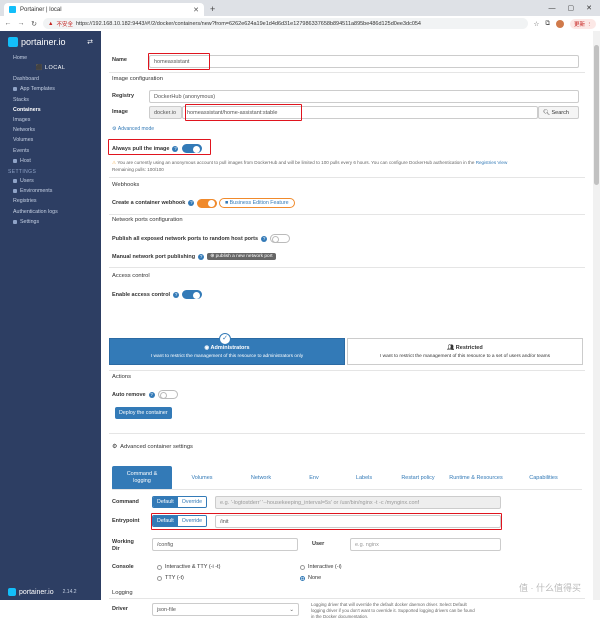 This screenshot has height=620, width=600. I want to click on sidebar-item-label: Home, so click(20, 58).